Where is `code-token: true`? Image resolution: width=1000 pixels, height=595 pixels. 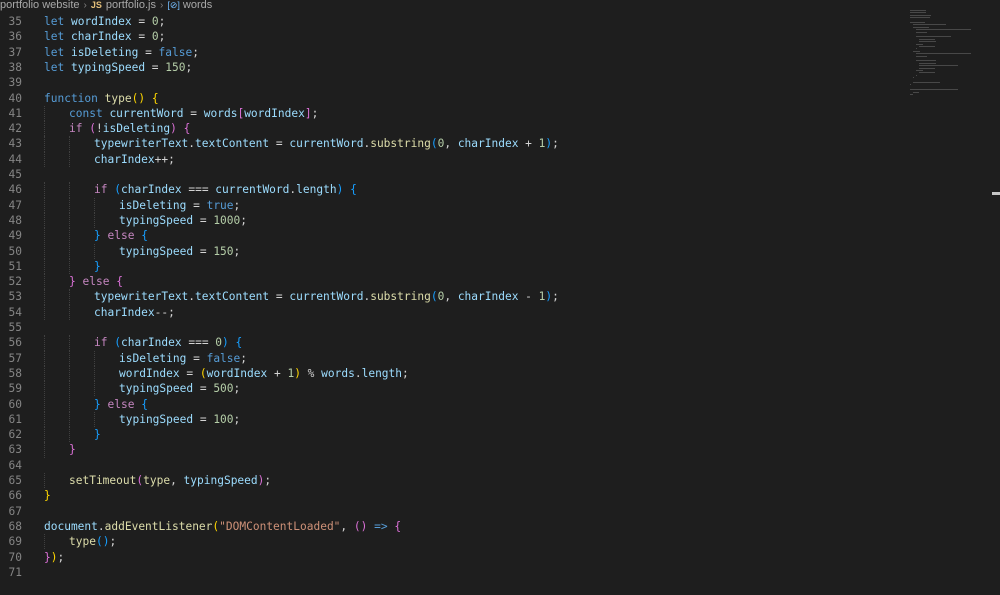 code-token: true is located at coordinates (220, 205).